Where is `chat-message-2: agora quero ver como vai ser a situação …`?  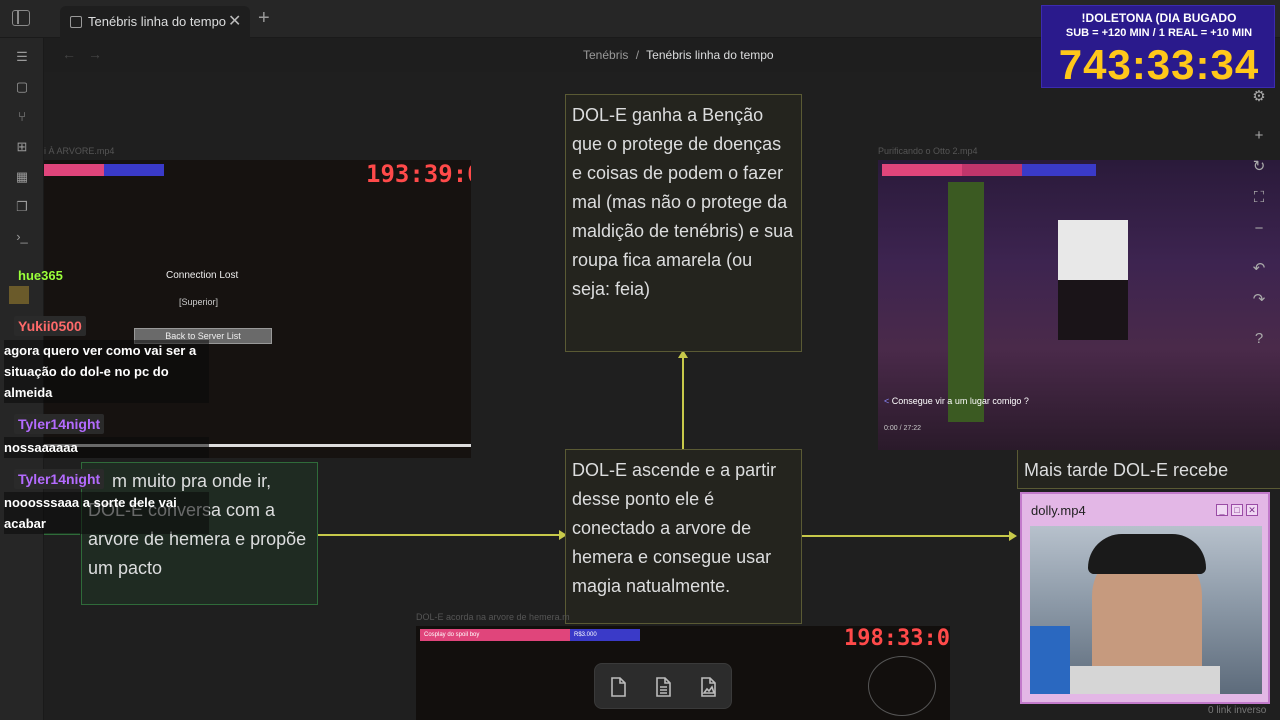 chat-message-2: agora quero ver como vai ser a situação … is located at coordinates (106, 371).